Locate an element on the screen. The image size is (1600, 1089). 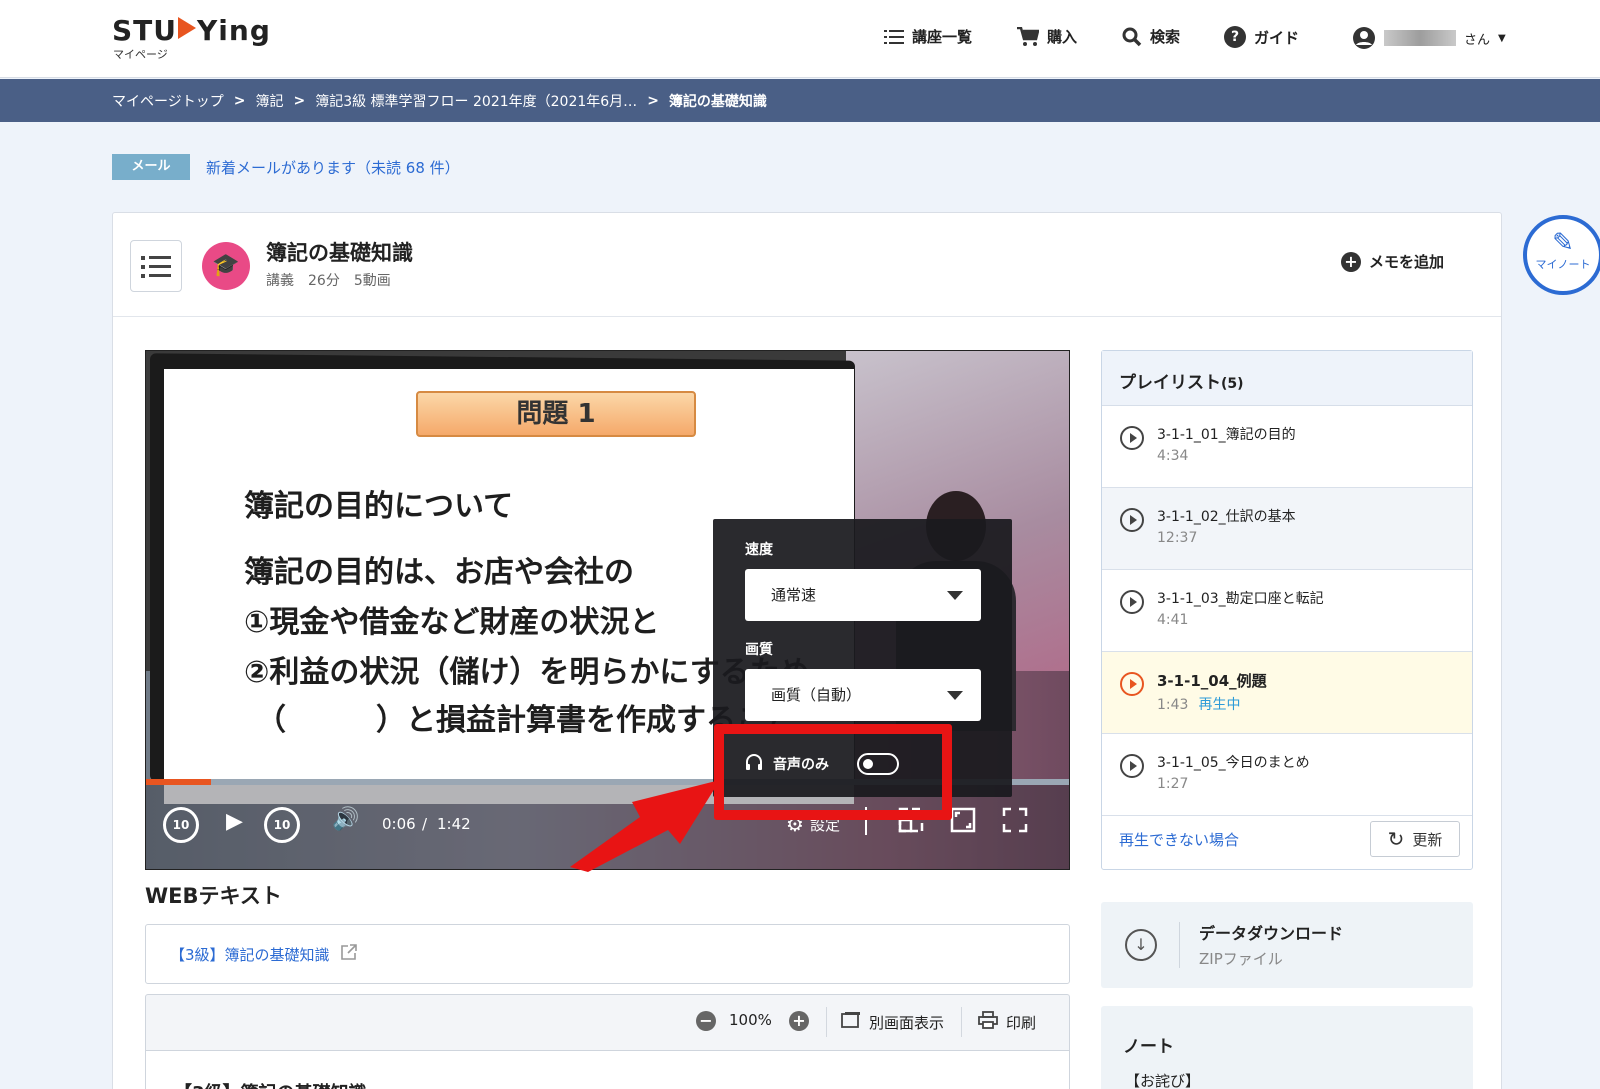
logo: STU Ying is located at coordinates (191, 30).